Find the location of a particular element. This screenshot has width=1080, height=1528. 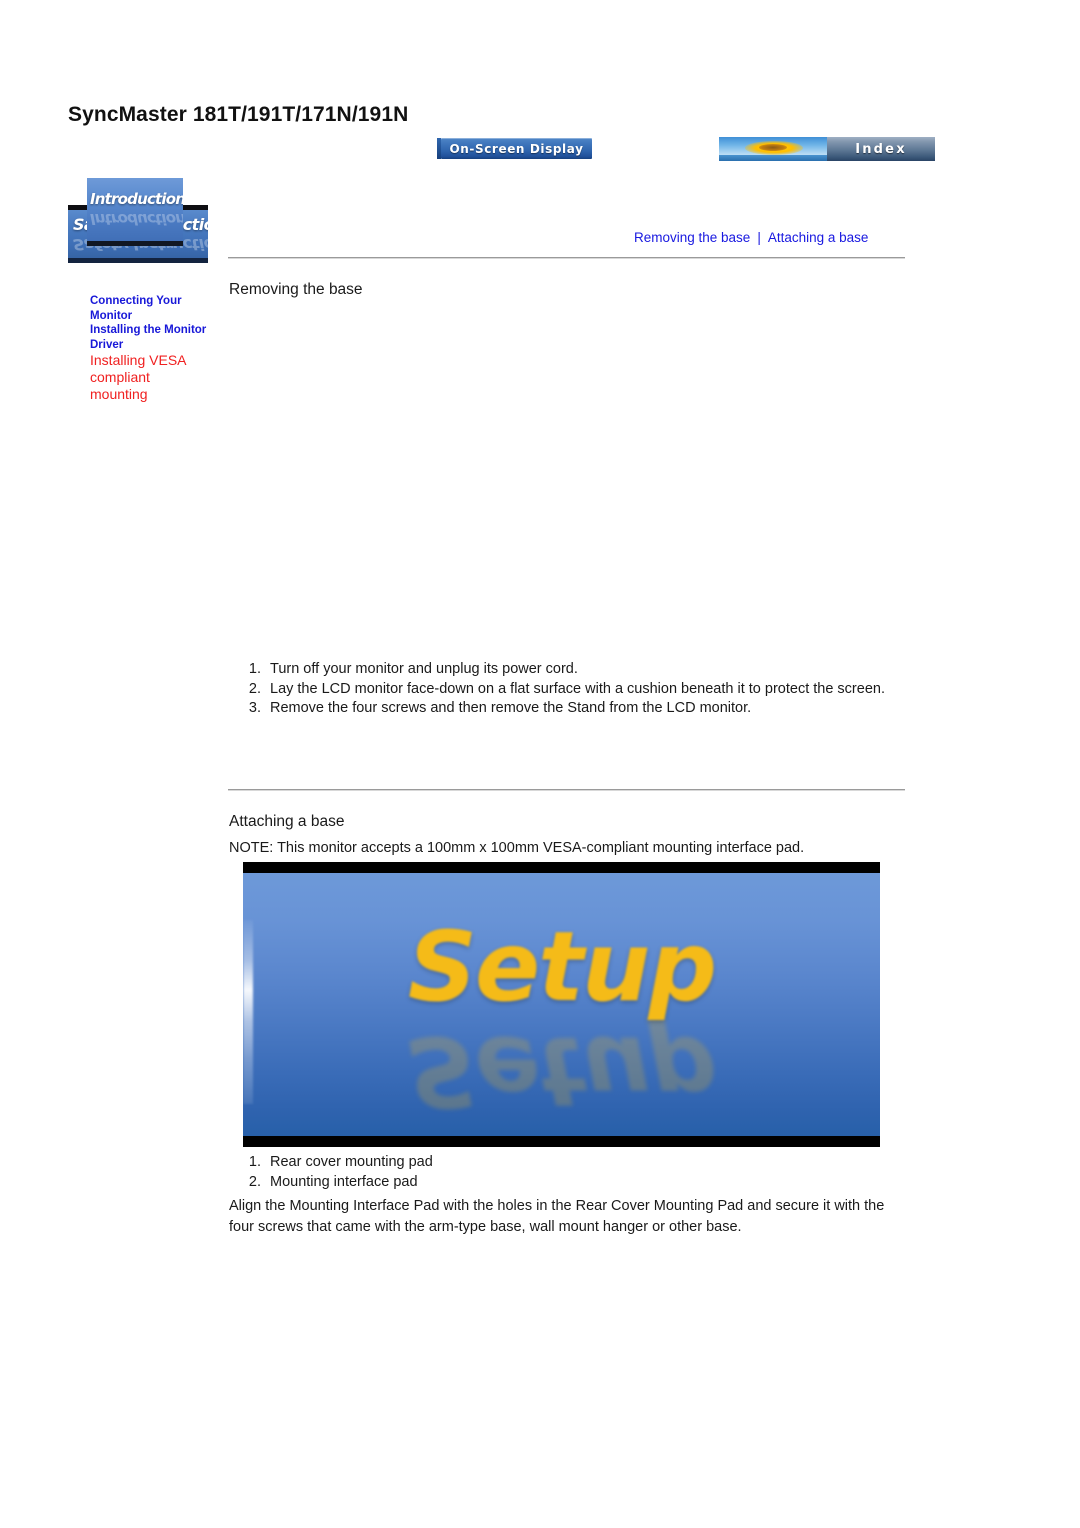

sun-core-icon is located at coordinates (773, 147).